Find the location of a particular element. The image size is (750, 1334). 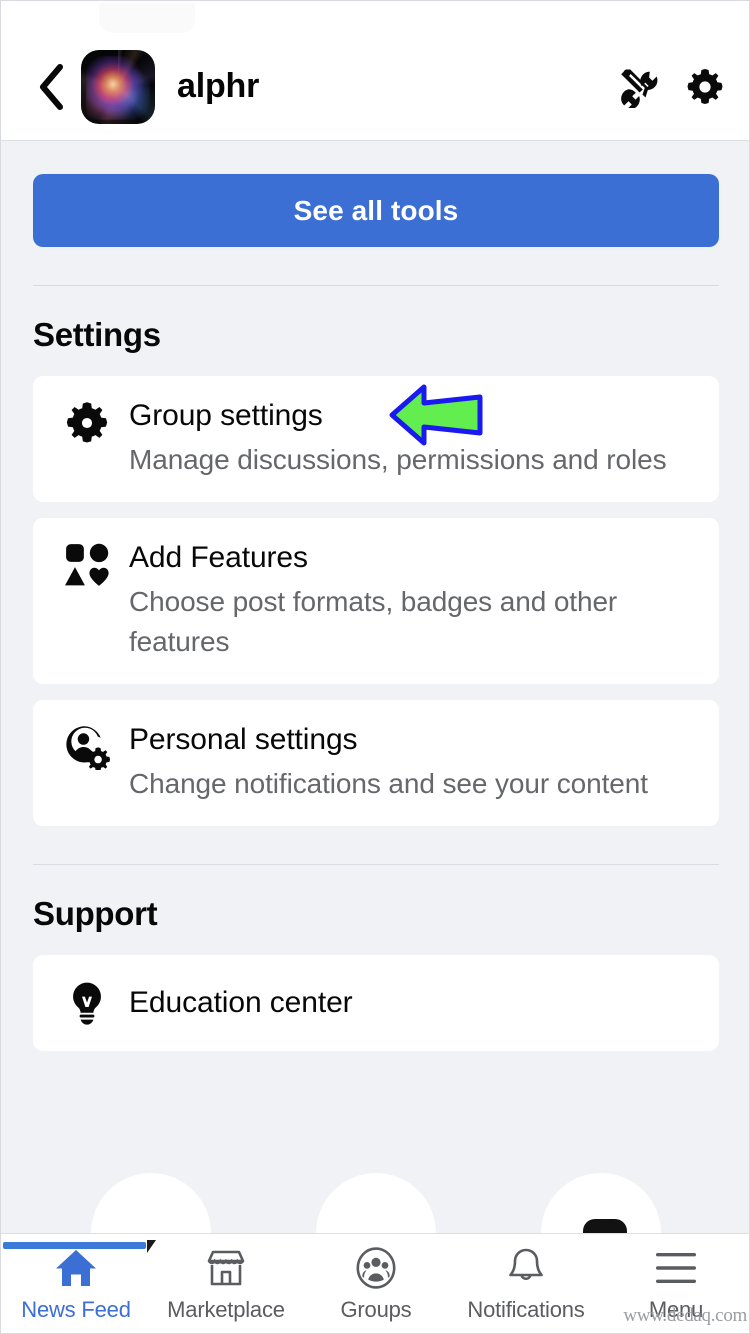

hamburger-menu-icon is located at coordinates (676, 1268).